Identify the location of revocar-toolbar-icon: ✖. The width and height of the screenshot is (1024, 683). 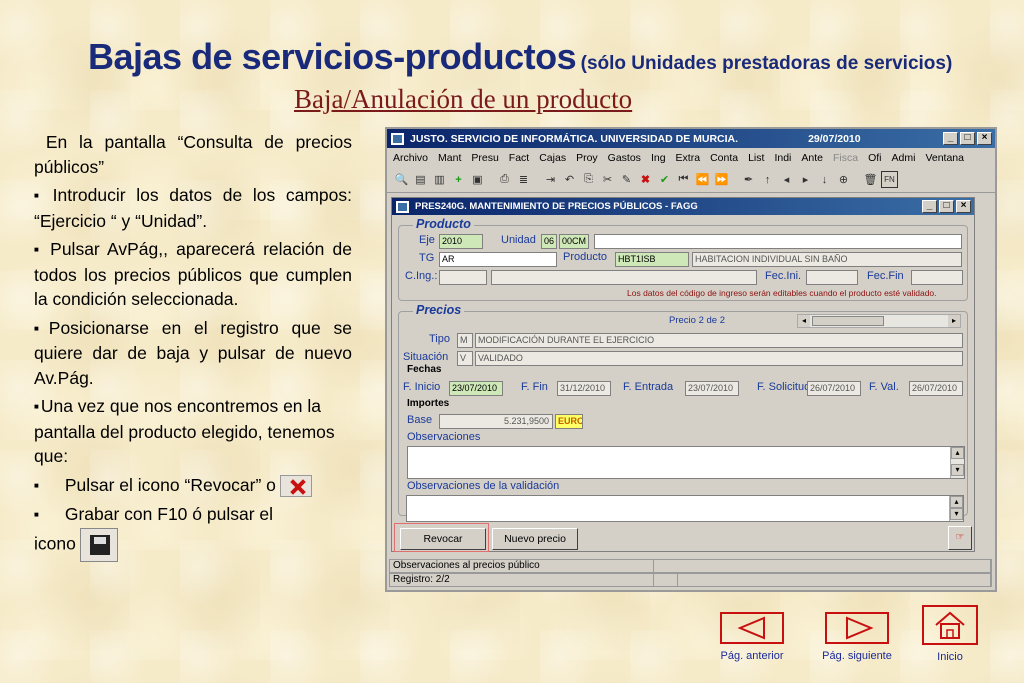
(645, 179).